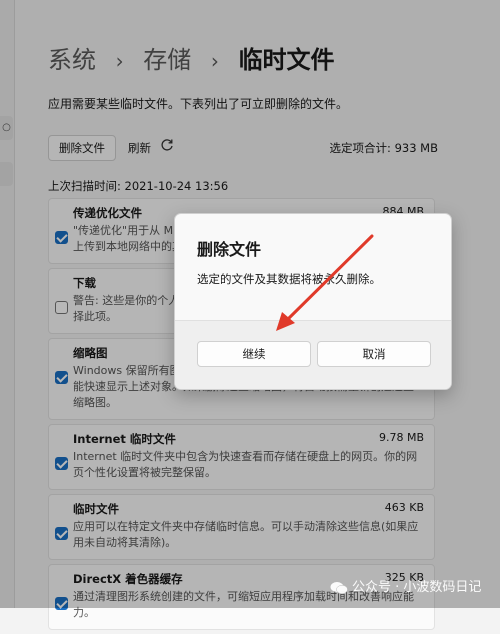  What do you see at coordinates (339, 588) in the screenshot?
I see `wechat-icon` at bounding box center [339, 588].